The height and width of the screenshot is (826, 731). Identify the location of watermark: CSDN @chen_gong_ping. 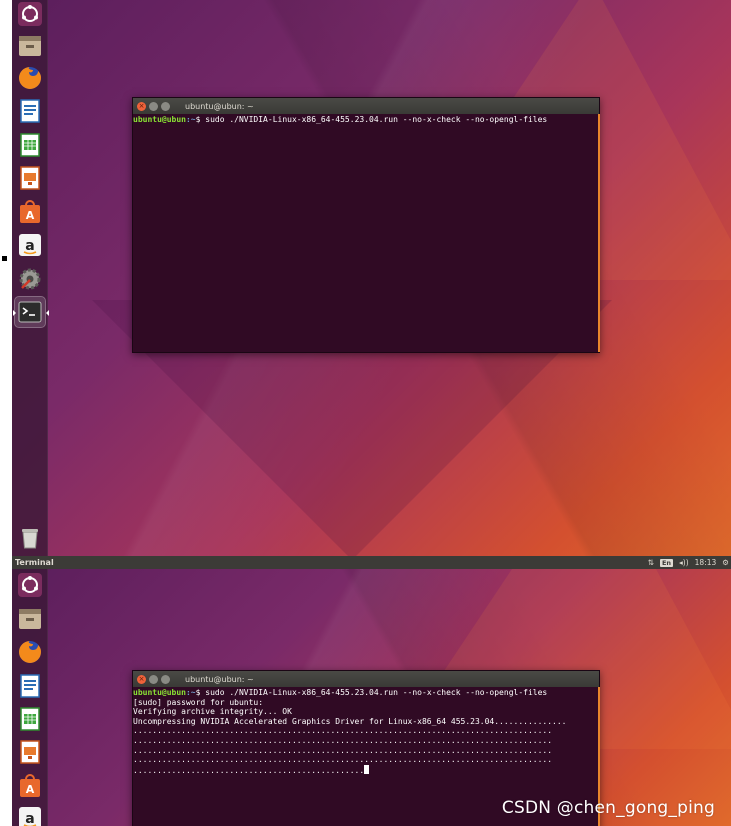
(608, 808).